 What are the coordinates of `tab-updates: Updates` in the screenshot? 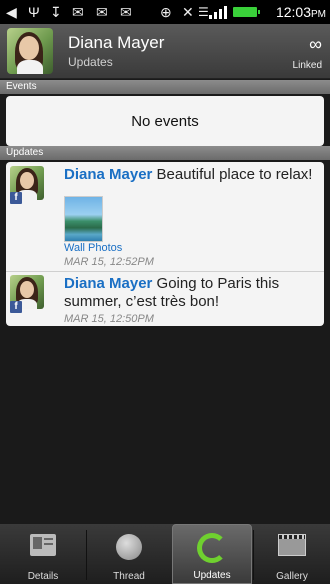 It's located at (212, 554).